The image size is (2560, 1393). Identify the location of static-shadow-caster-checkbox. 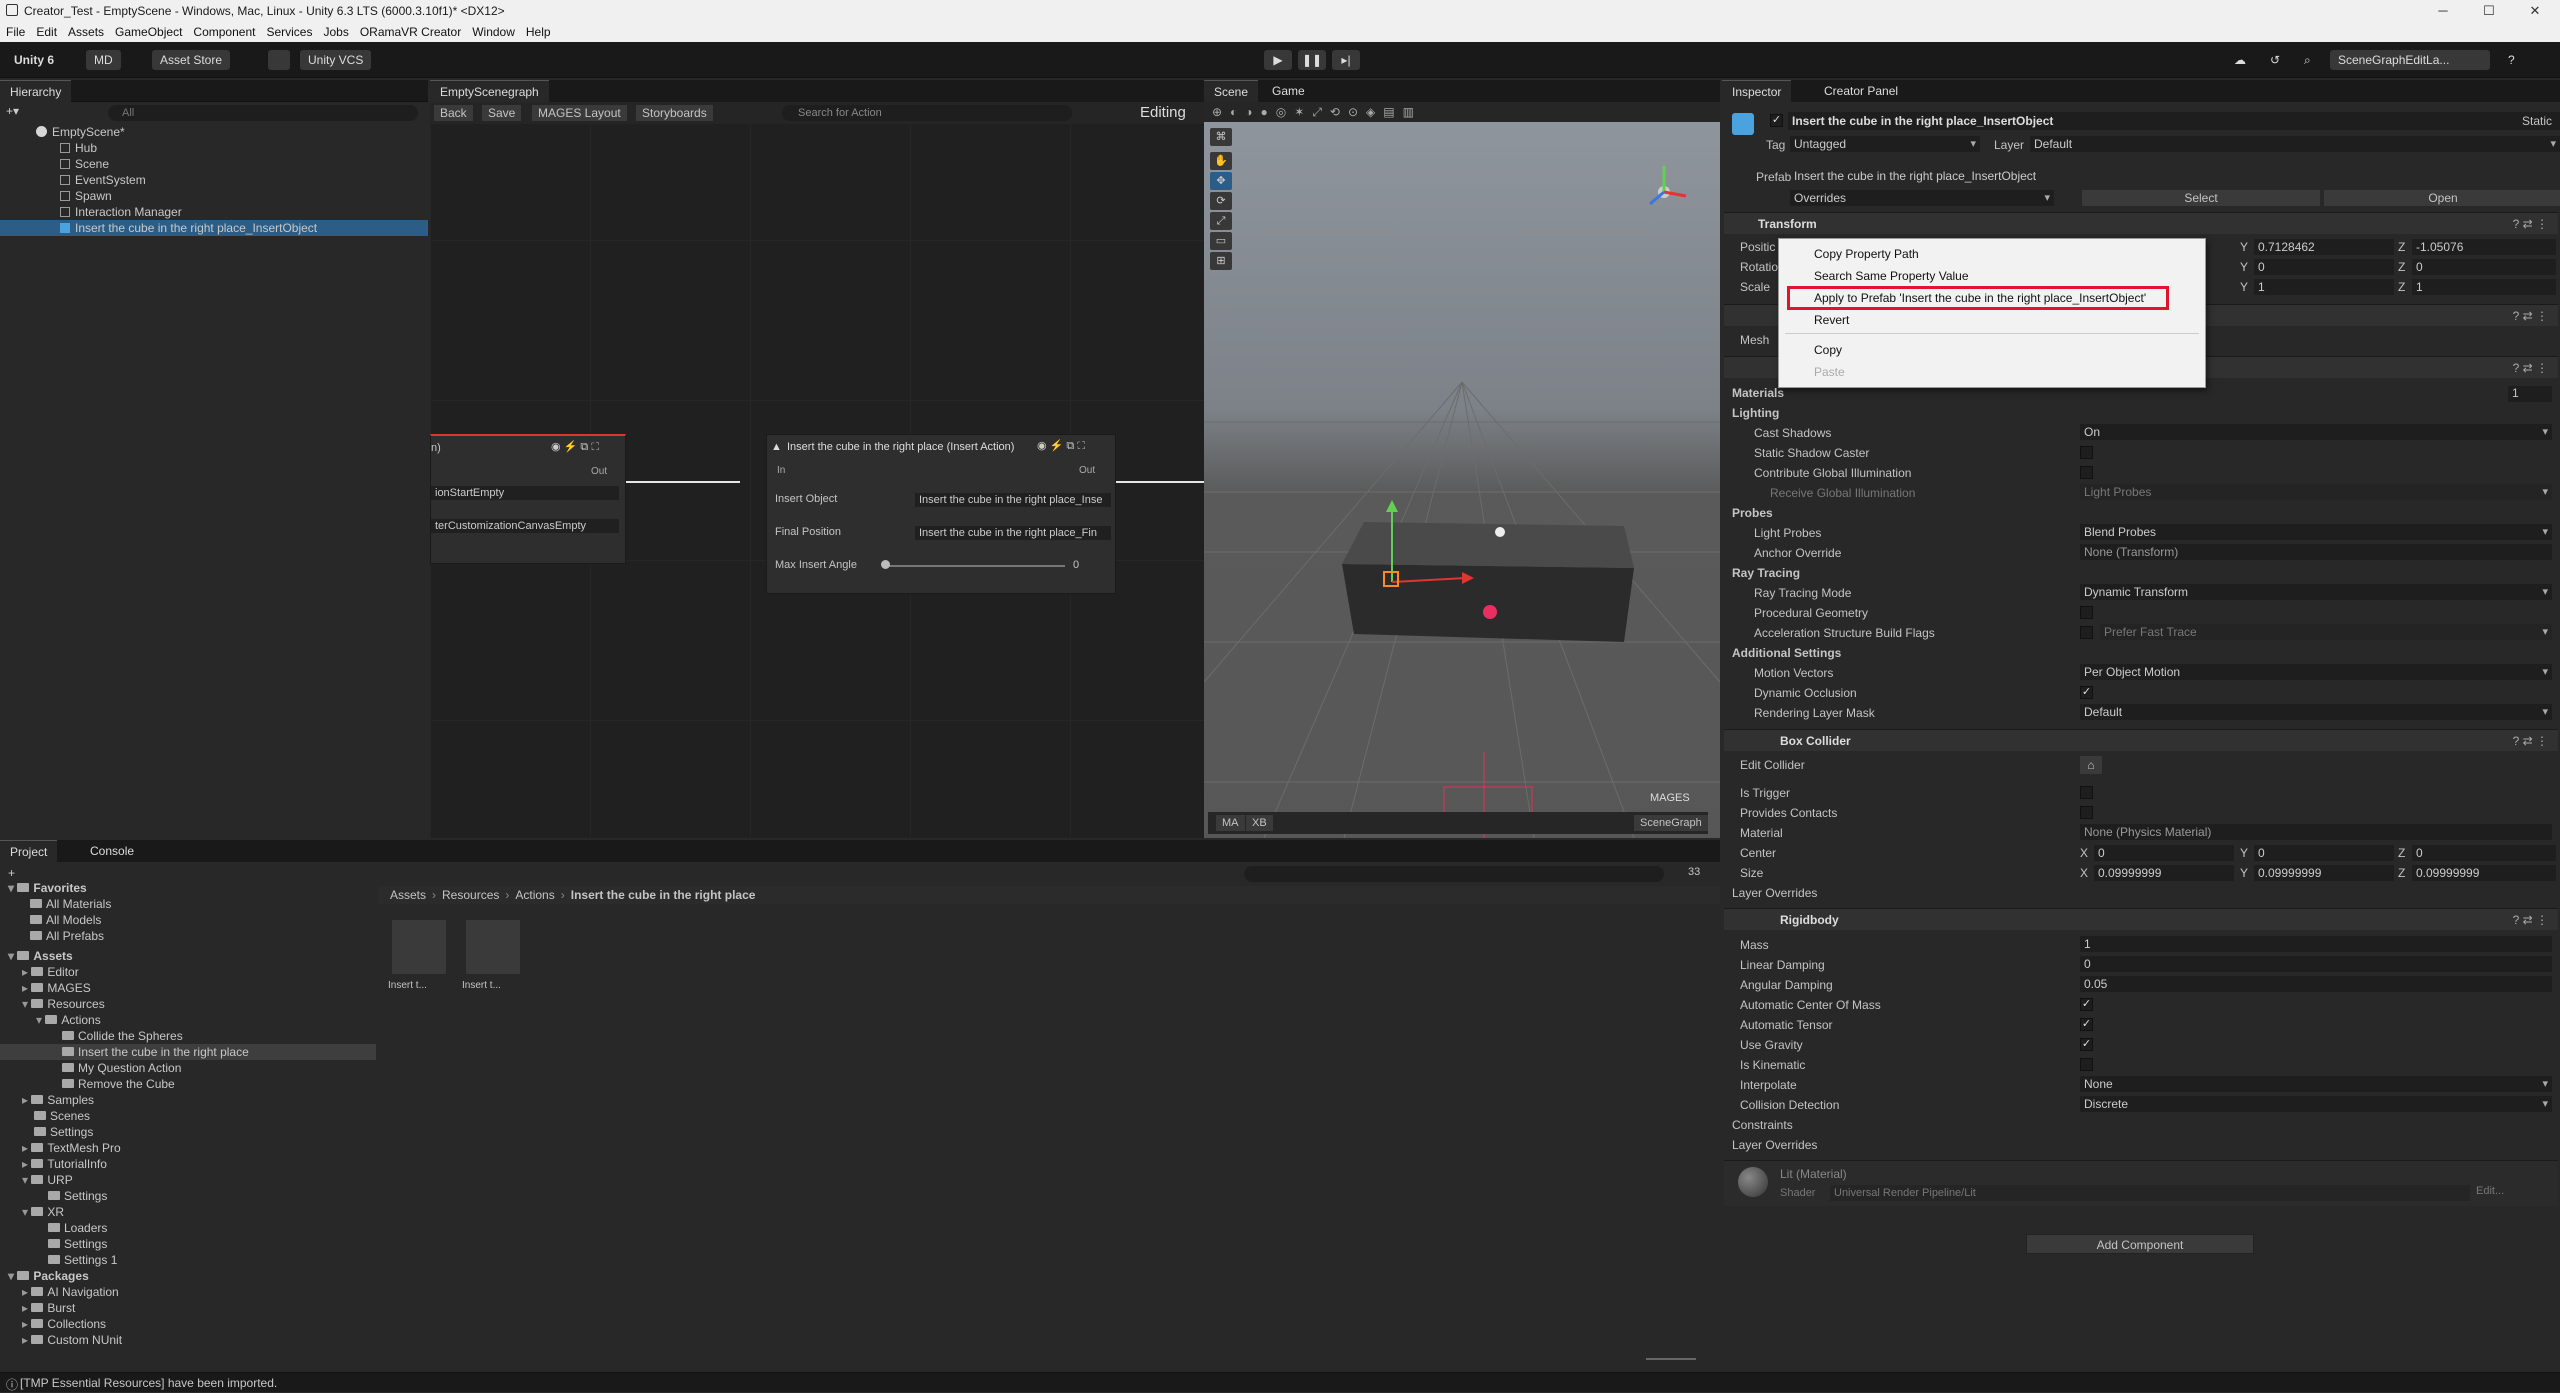
(2086, 452).